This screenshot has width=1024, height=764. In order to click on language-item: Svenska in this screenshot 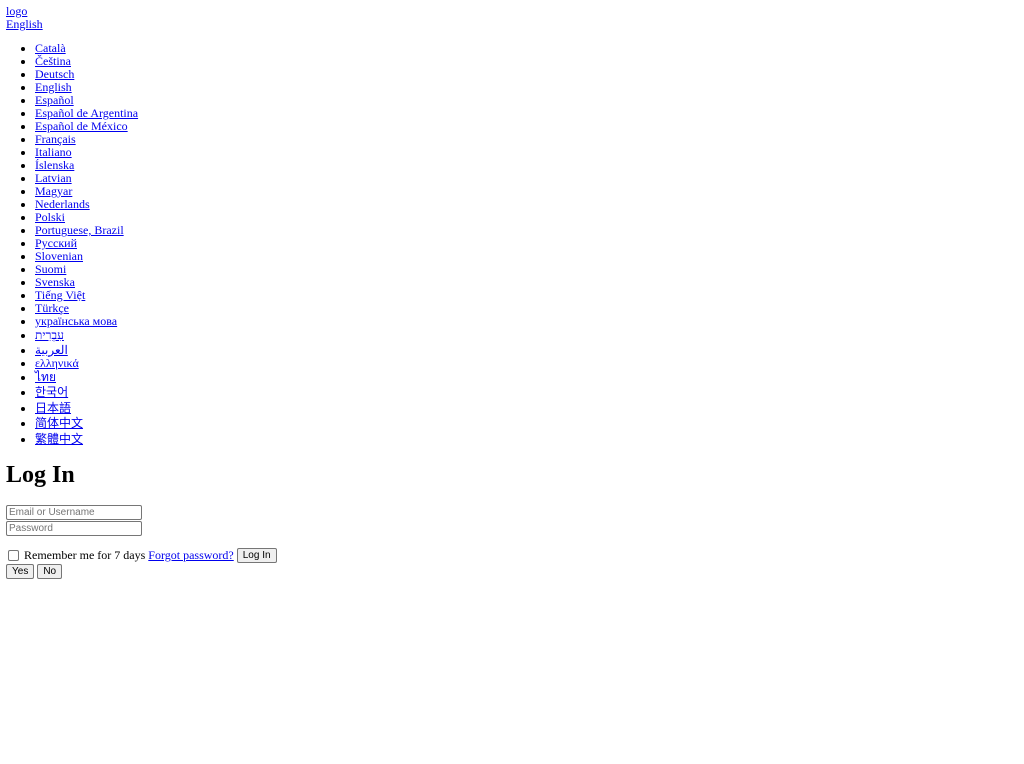, I will do `click(526, 282)`.